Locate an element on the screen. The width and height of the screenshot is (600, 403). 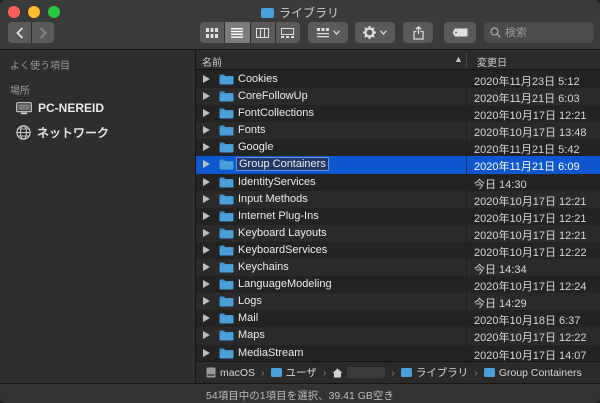
group-by-button is located at coordinates (328, 32).